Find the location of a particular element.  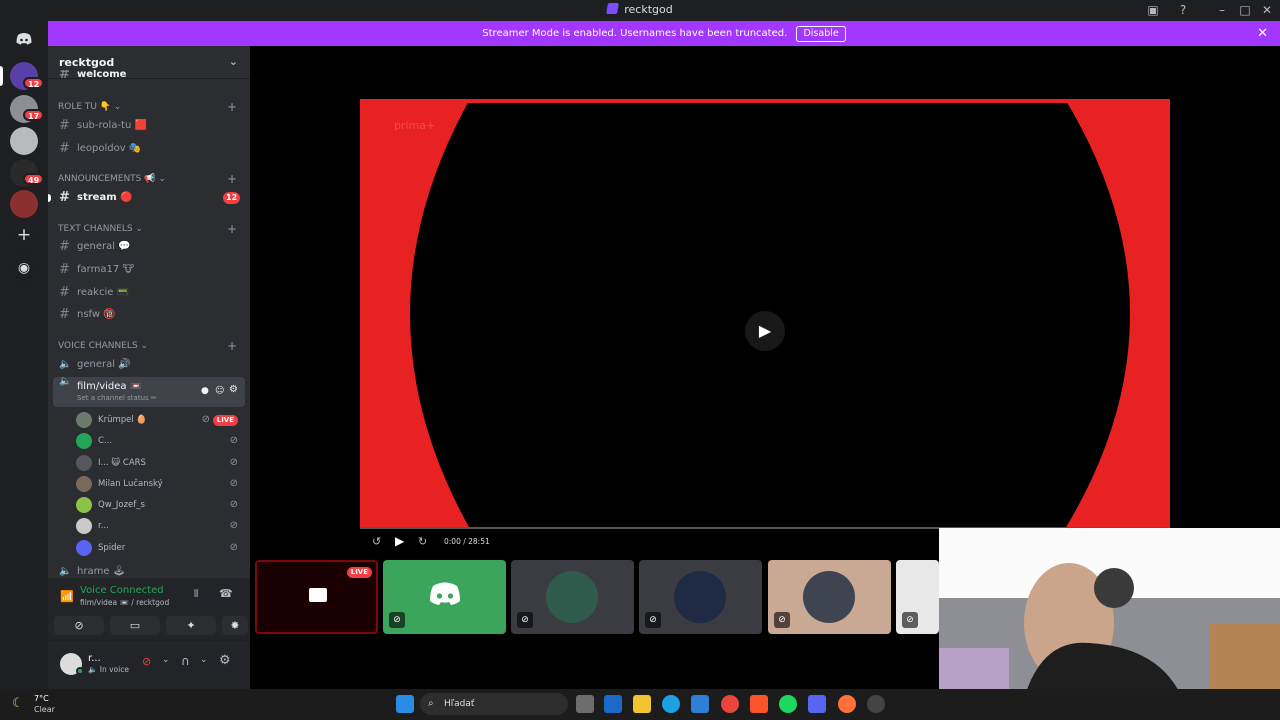

play-button: ▶ is located at coordinates (399, 541).